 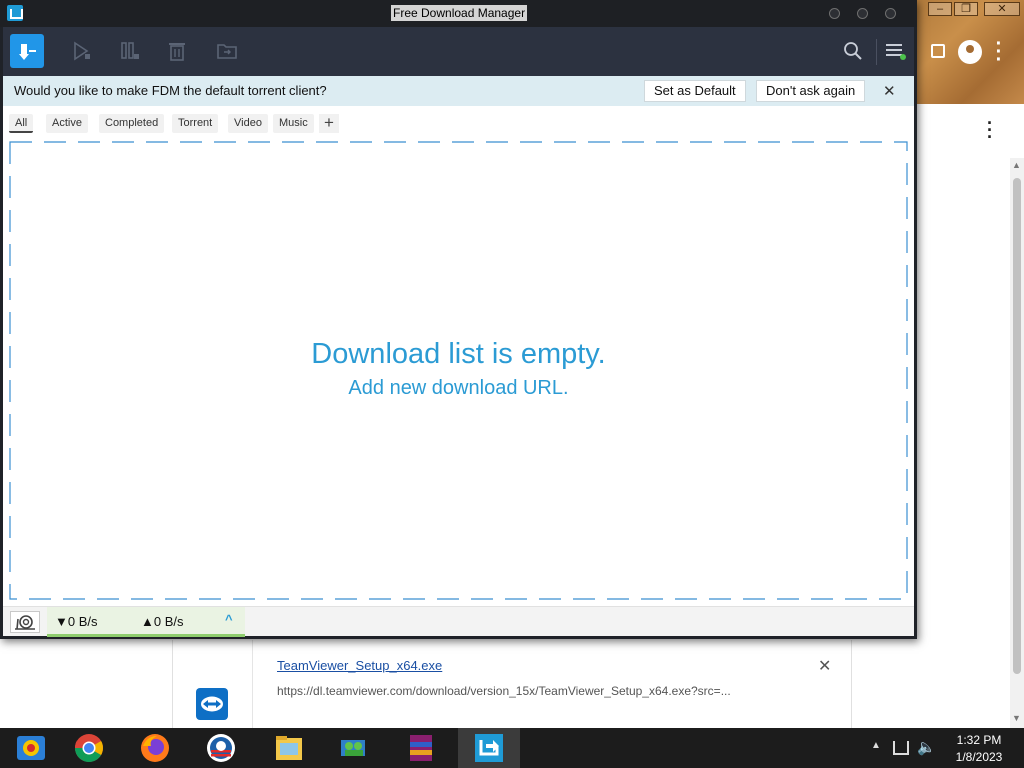 What do you see at coordinates (876, 745) in the screenshot?
I see `show-hidden-icons: ▲` at bounding box center [876, 745].